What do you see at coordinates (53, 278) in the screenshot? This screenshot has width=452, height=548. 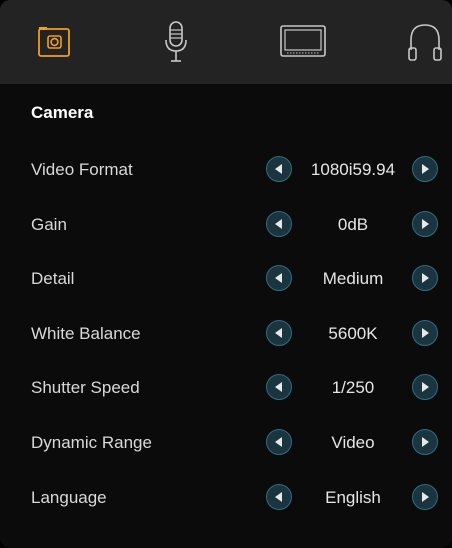 I see `setting-label: Detail` at bounding box center [53, 278].